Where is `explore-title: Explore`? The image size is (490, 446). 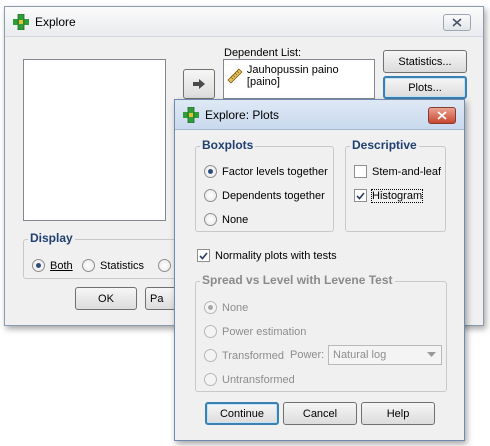 explore-title: Explore is located at coordinates (55, 21).